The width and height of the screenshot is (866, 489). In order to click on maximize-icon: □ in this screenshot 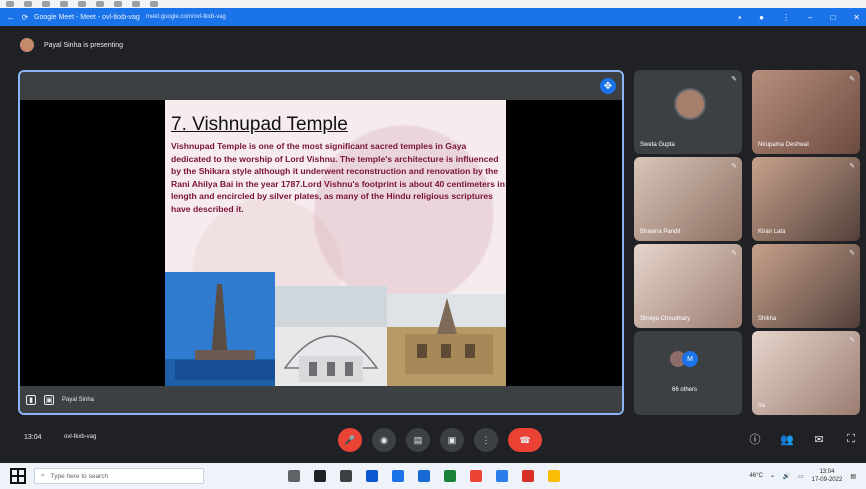, I will do `click(832, 17)`.